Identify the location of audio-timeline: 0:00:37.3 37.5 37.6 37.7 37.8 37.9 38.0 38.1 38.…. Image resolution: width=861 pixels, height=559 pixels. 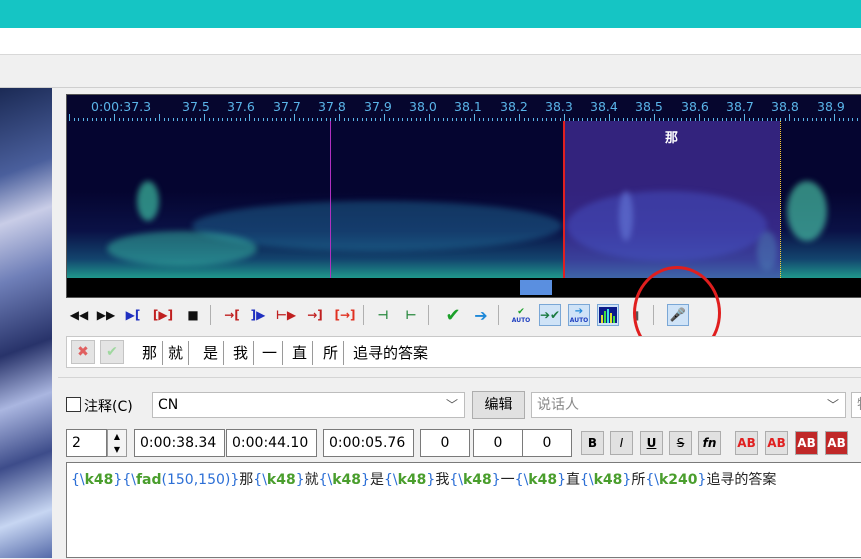
(464, 108).